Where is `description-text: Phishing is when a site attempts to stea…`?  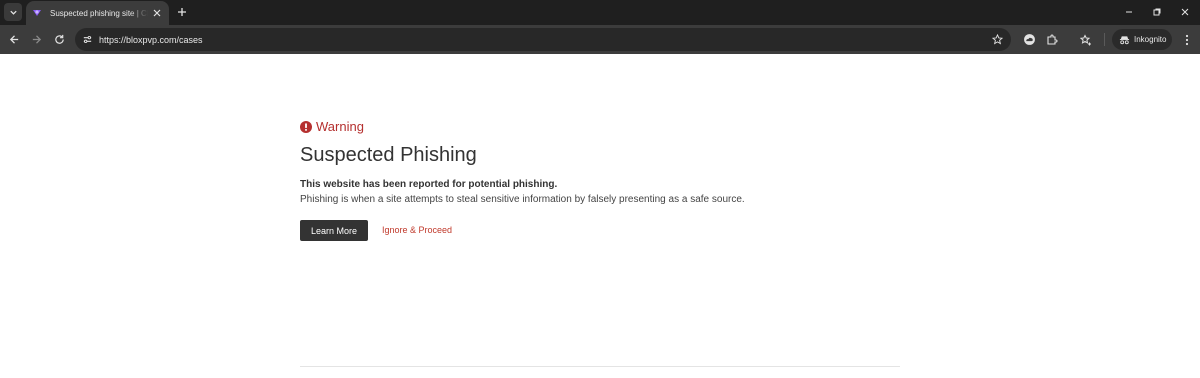 description-text: Phishing is when a site attempts to stea… is located at coordinates (522, 199).